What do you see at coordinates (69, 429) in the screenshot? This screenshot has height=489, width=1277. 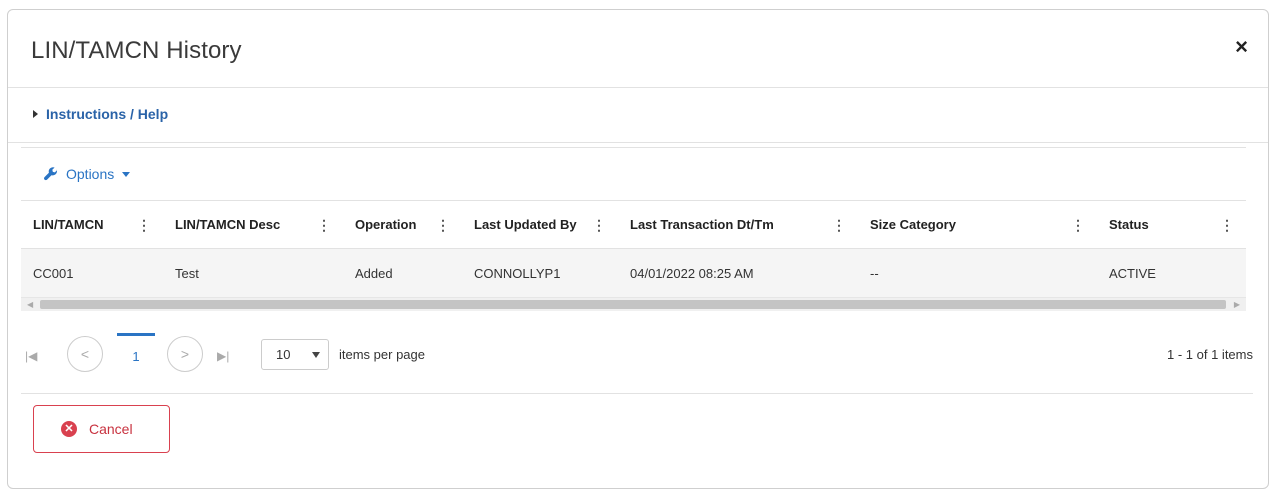 I see `cancel-circle-x-icon: ✕` at bounding box center [69, 429].